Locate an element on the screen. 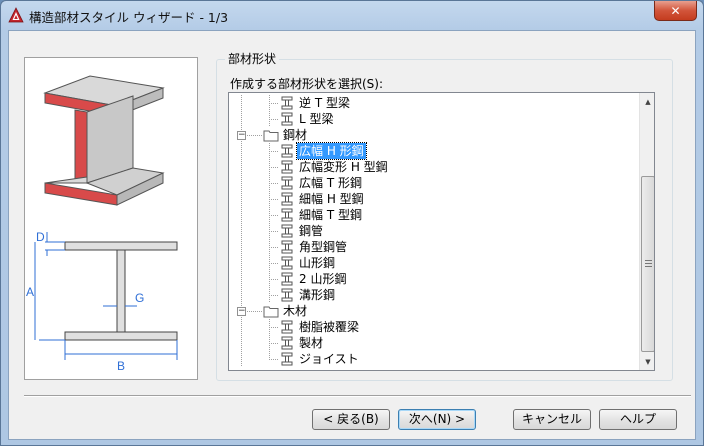 The height and width of the screenshot is (446, 704). scroll-down-button: ▼ is located at coordinates (647, 361).